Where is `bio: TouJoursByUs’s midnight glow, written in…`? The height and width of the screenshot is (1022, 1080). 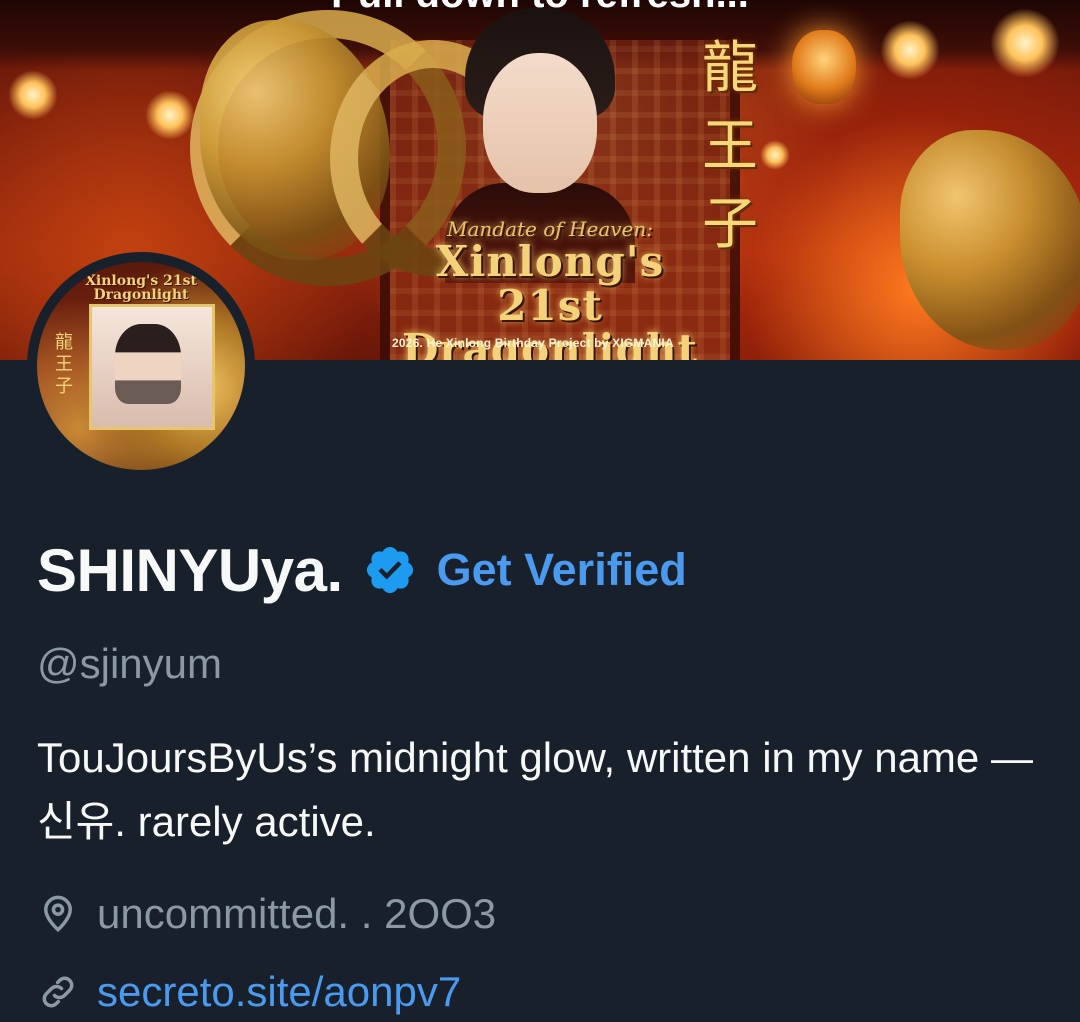 bio: TouJoursByUs’s midnight glow, written in… is located at coordinates (535, 789).